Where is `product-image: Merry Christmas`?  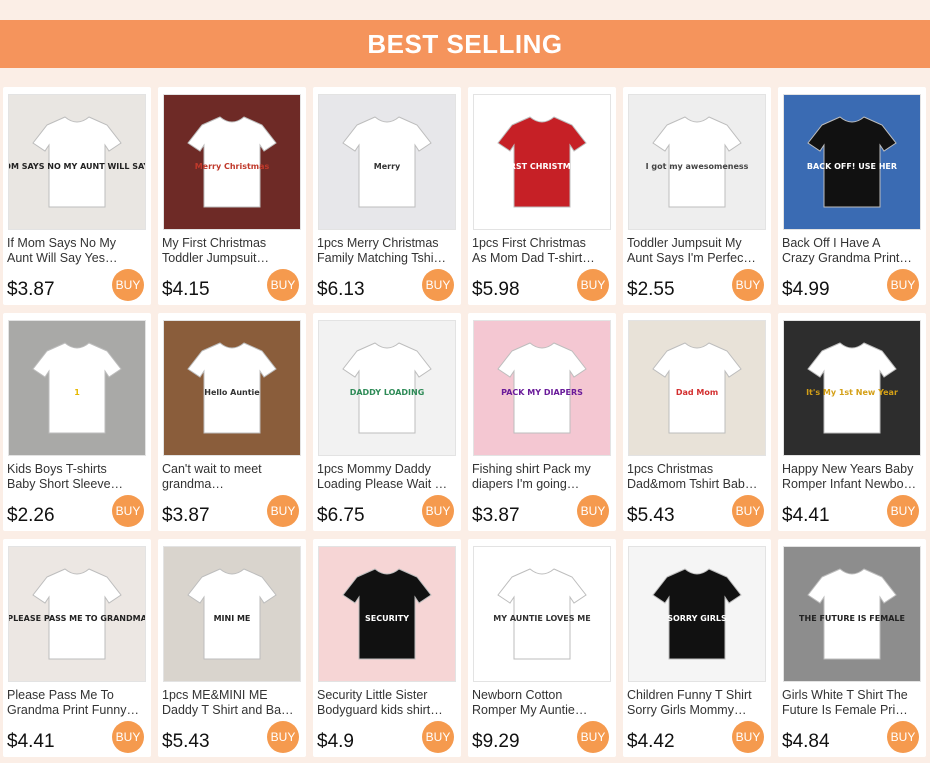
product-image: Merry Christmas is located at coordinates (232, 162).